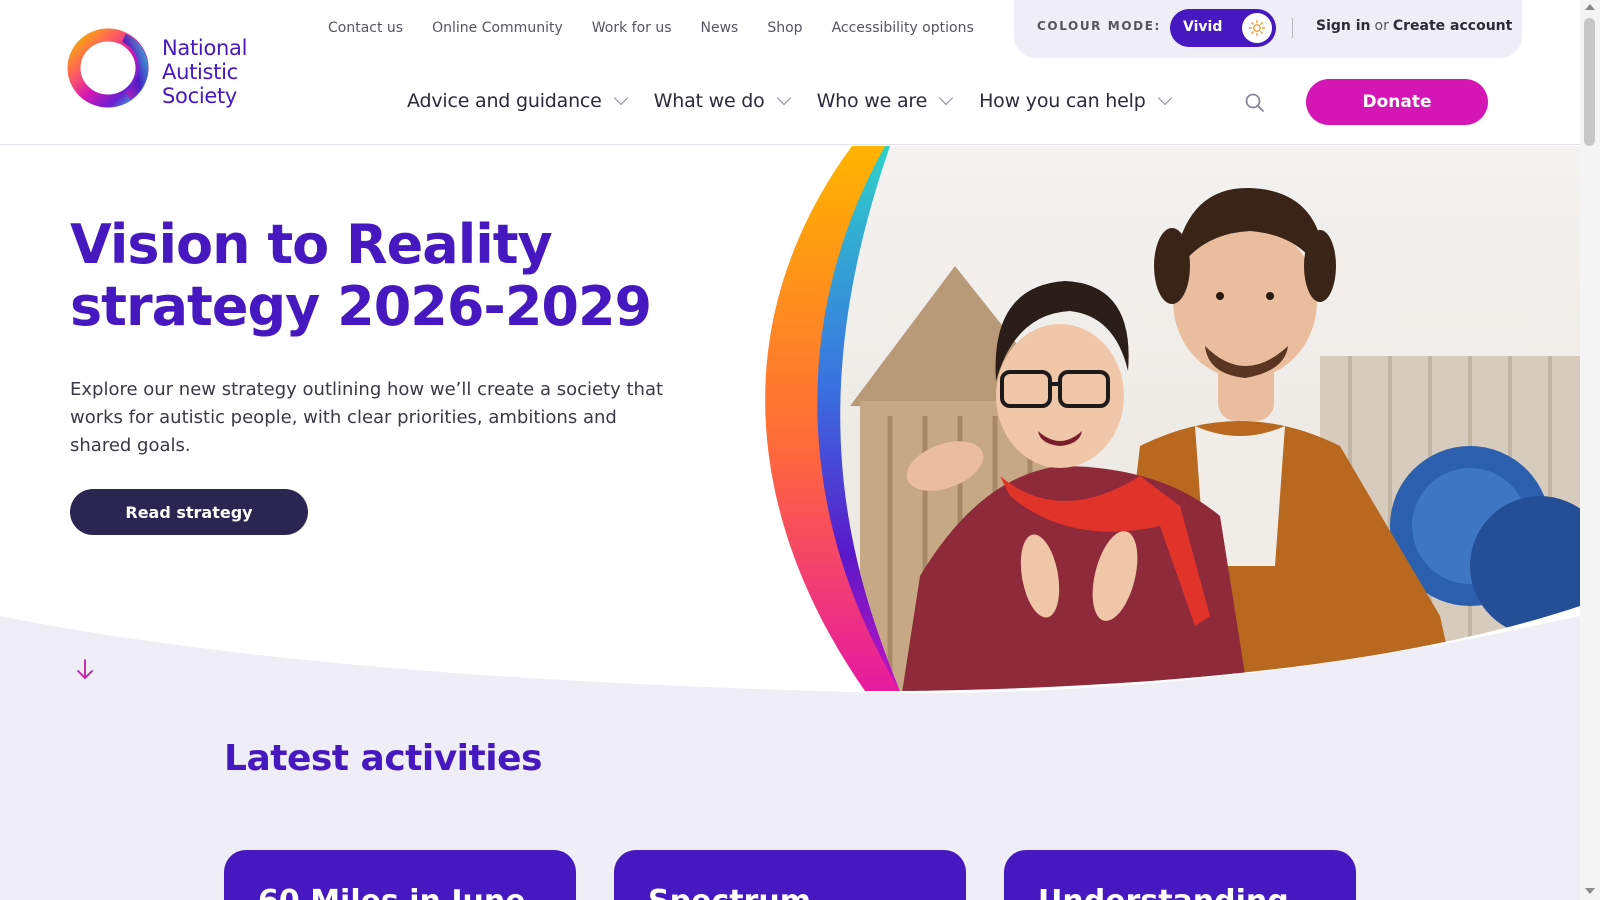 The image size is (1600, 900). Describe the element at coordinates (1062, 101) in the screenshot. I see `nav-item-label: How you can help` at that location.